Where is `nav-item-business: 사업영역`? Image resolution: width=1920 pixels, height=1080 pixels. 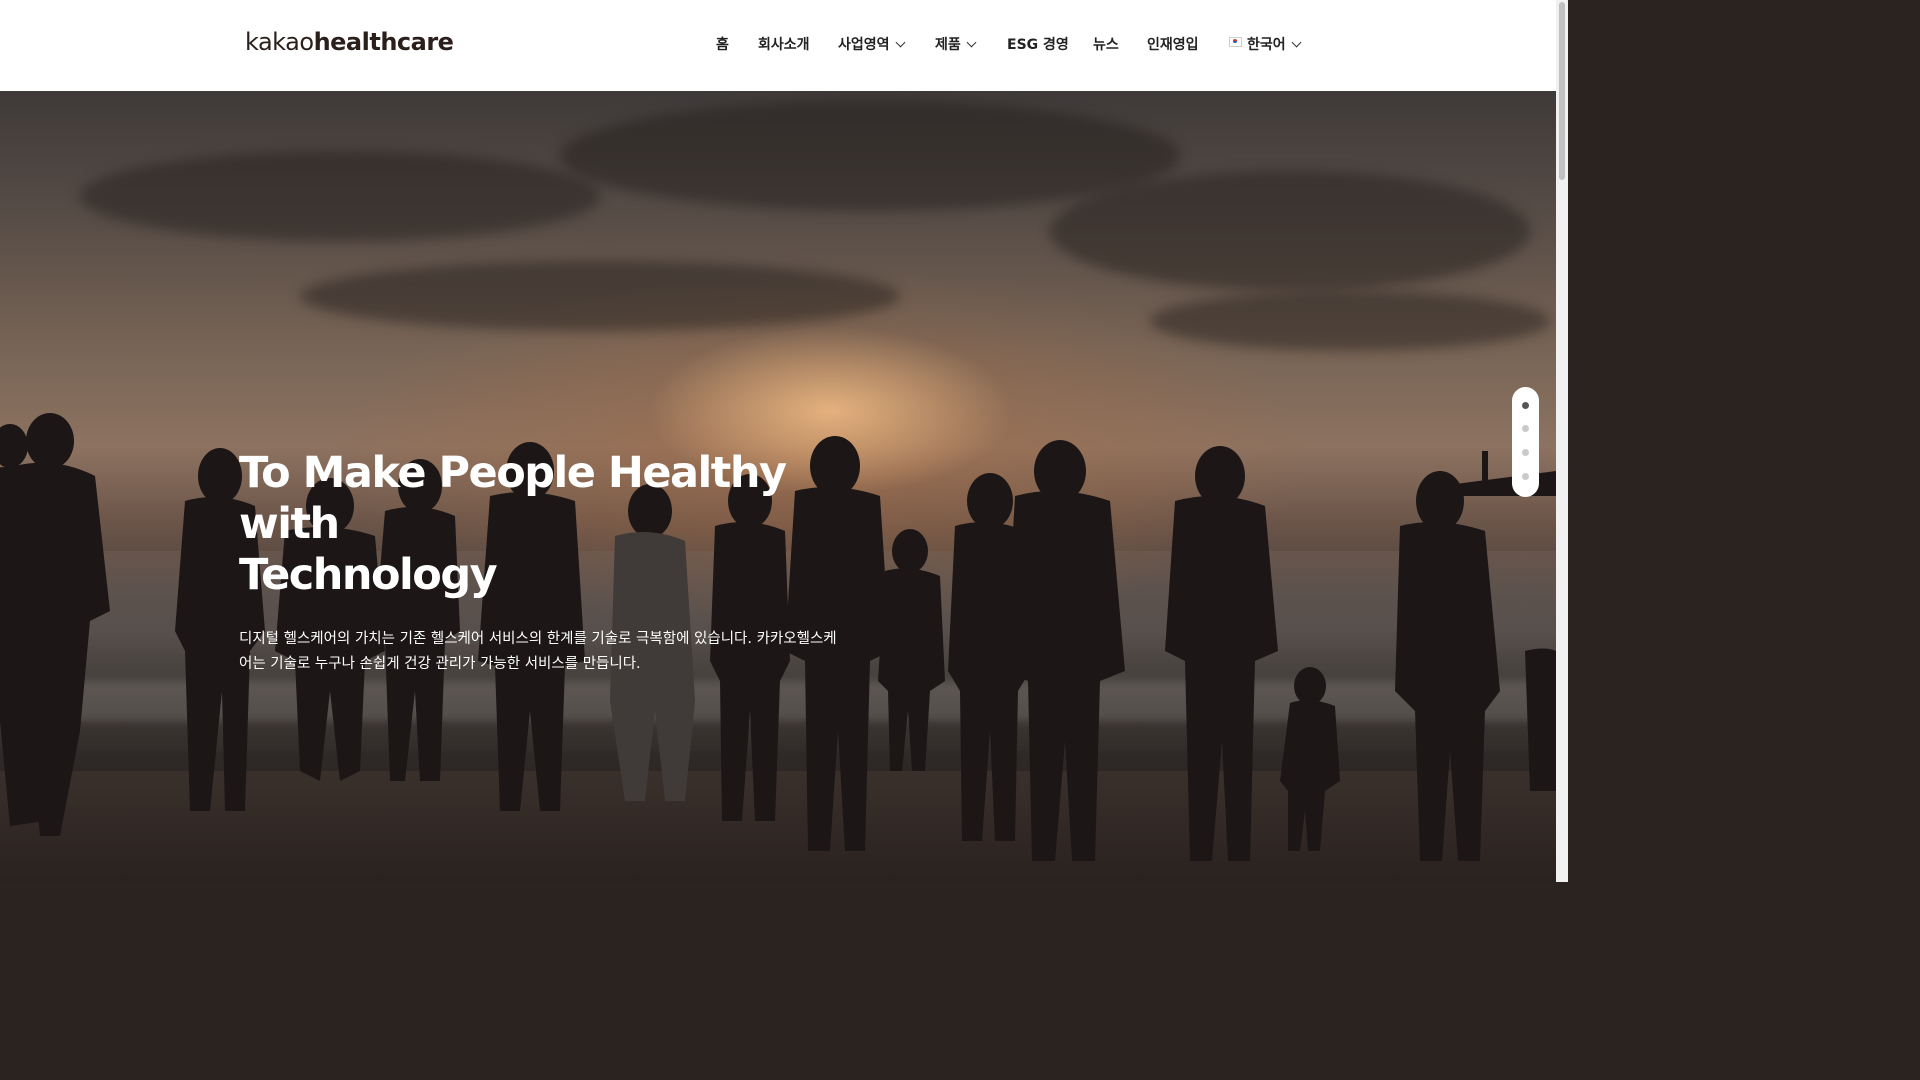 nav-item-business: 사업영역 is located at coordinates (871, 45).